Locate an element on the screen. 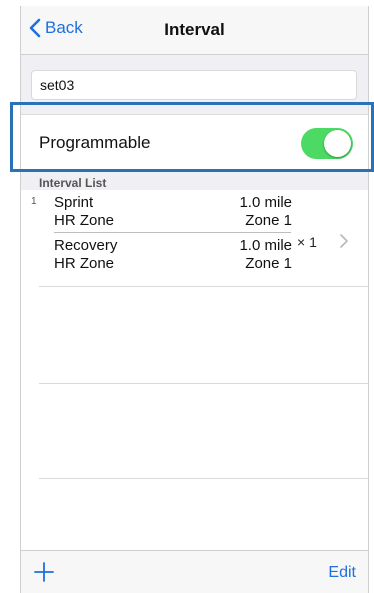  bottom-toolbar: Edit is located at coordinates (194, 571).